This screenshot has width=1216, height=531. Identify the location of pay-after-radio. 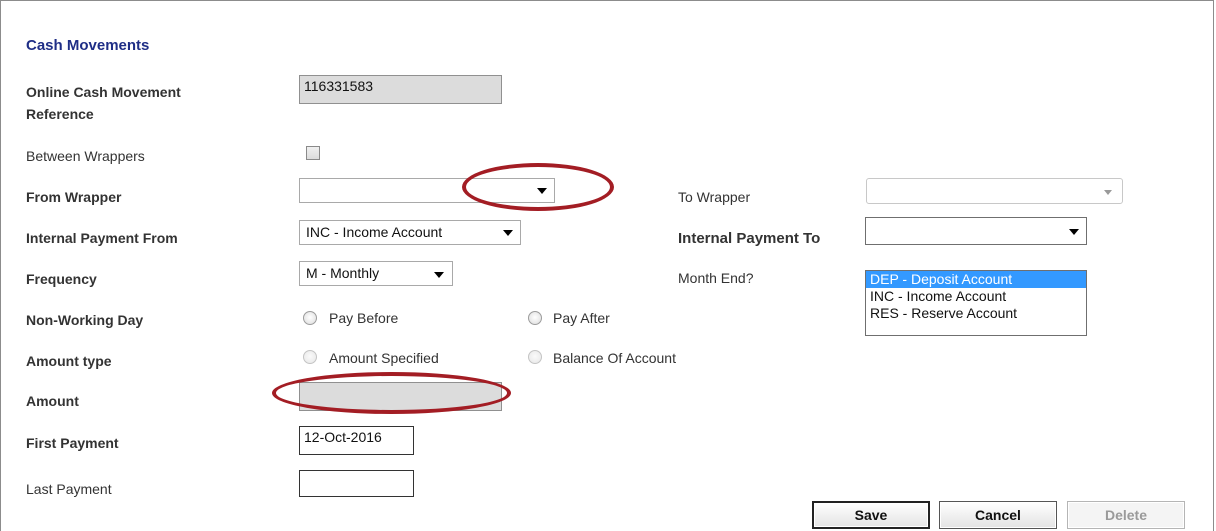
(535, 318).